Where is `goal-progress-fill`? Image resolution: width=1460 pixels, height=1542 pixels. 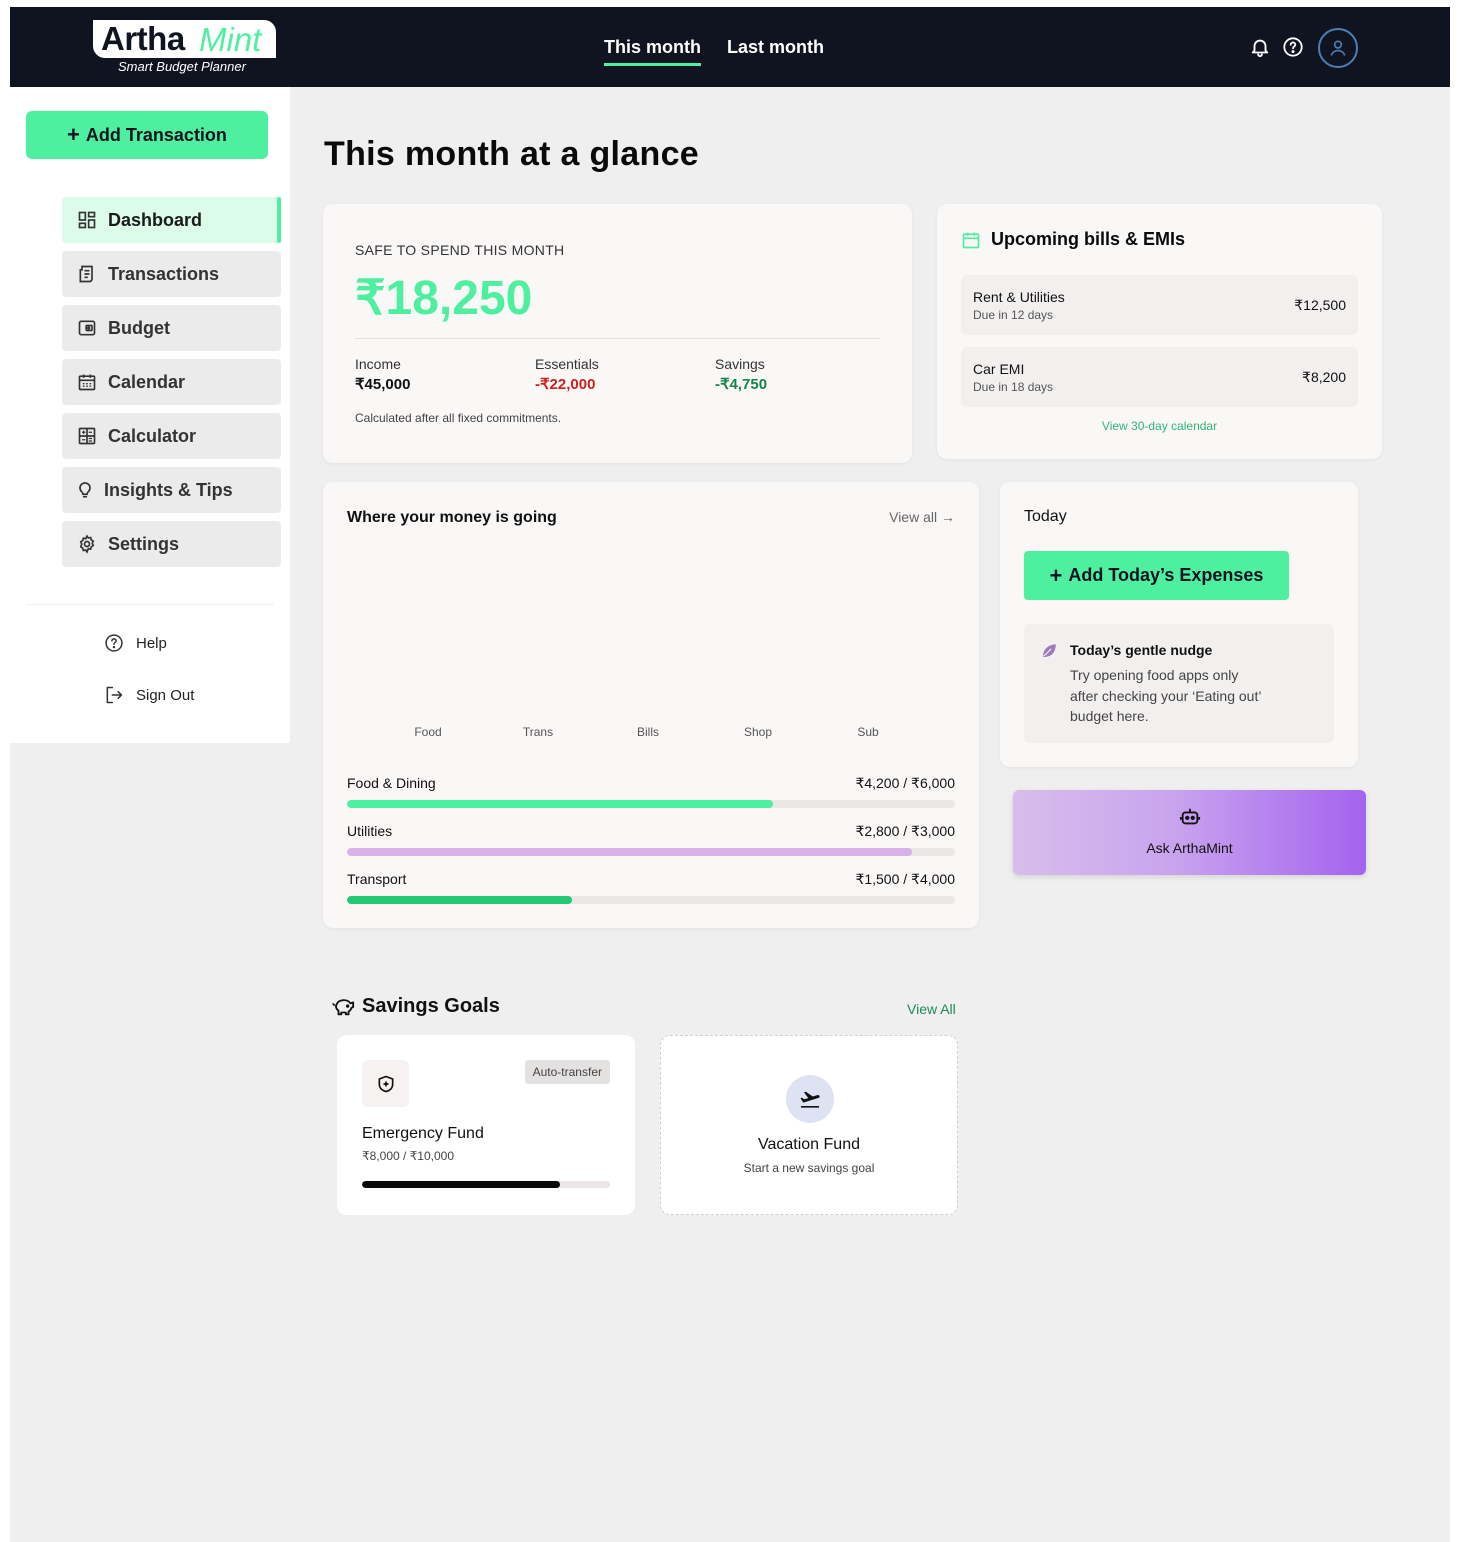
goal-progress-fill is located at coordinates (461, 1184).